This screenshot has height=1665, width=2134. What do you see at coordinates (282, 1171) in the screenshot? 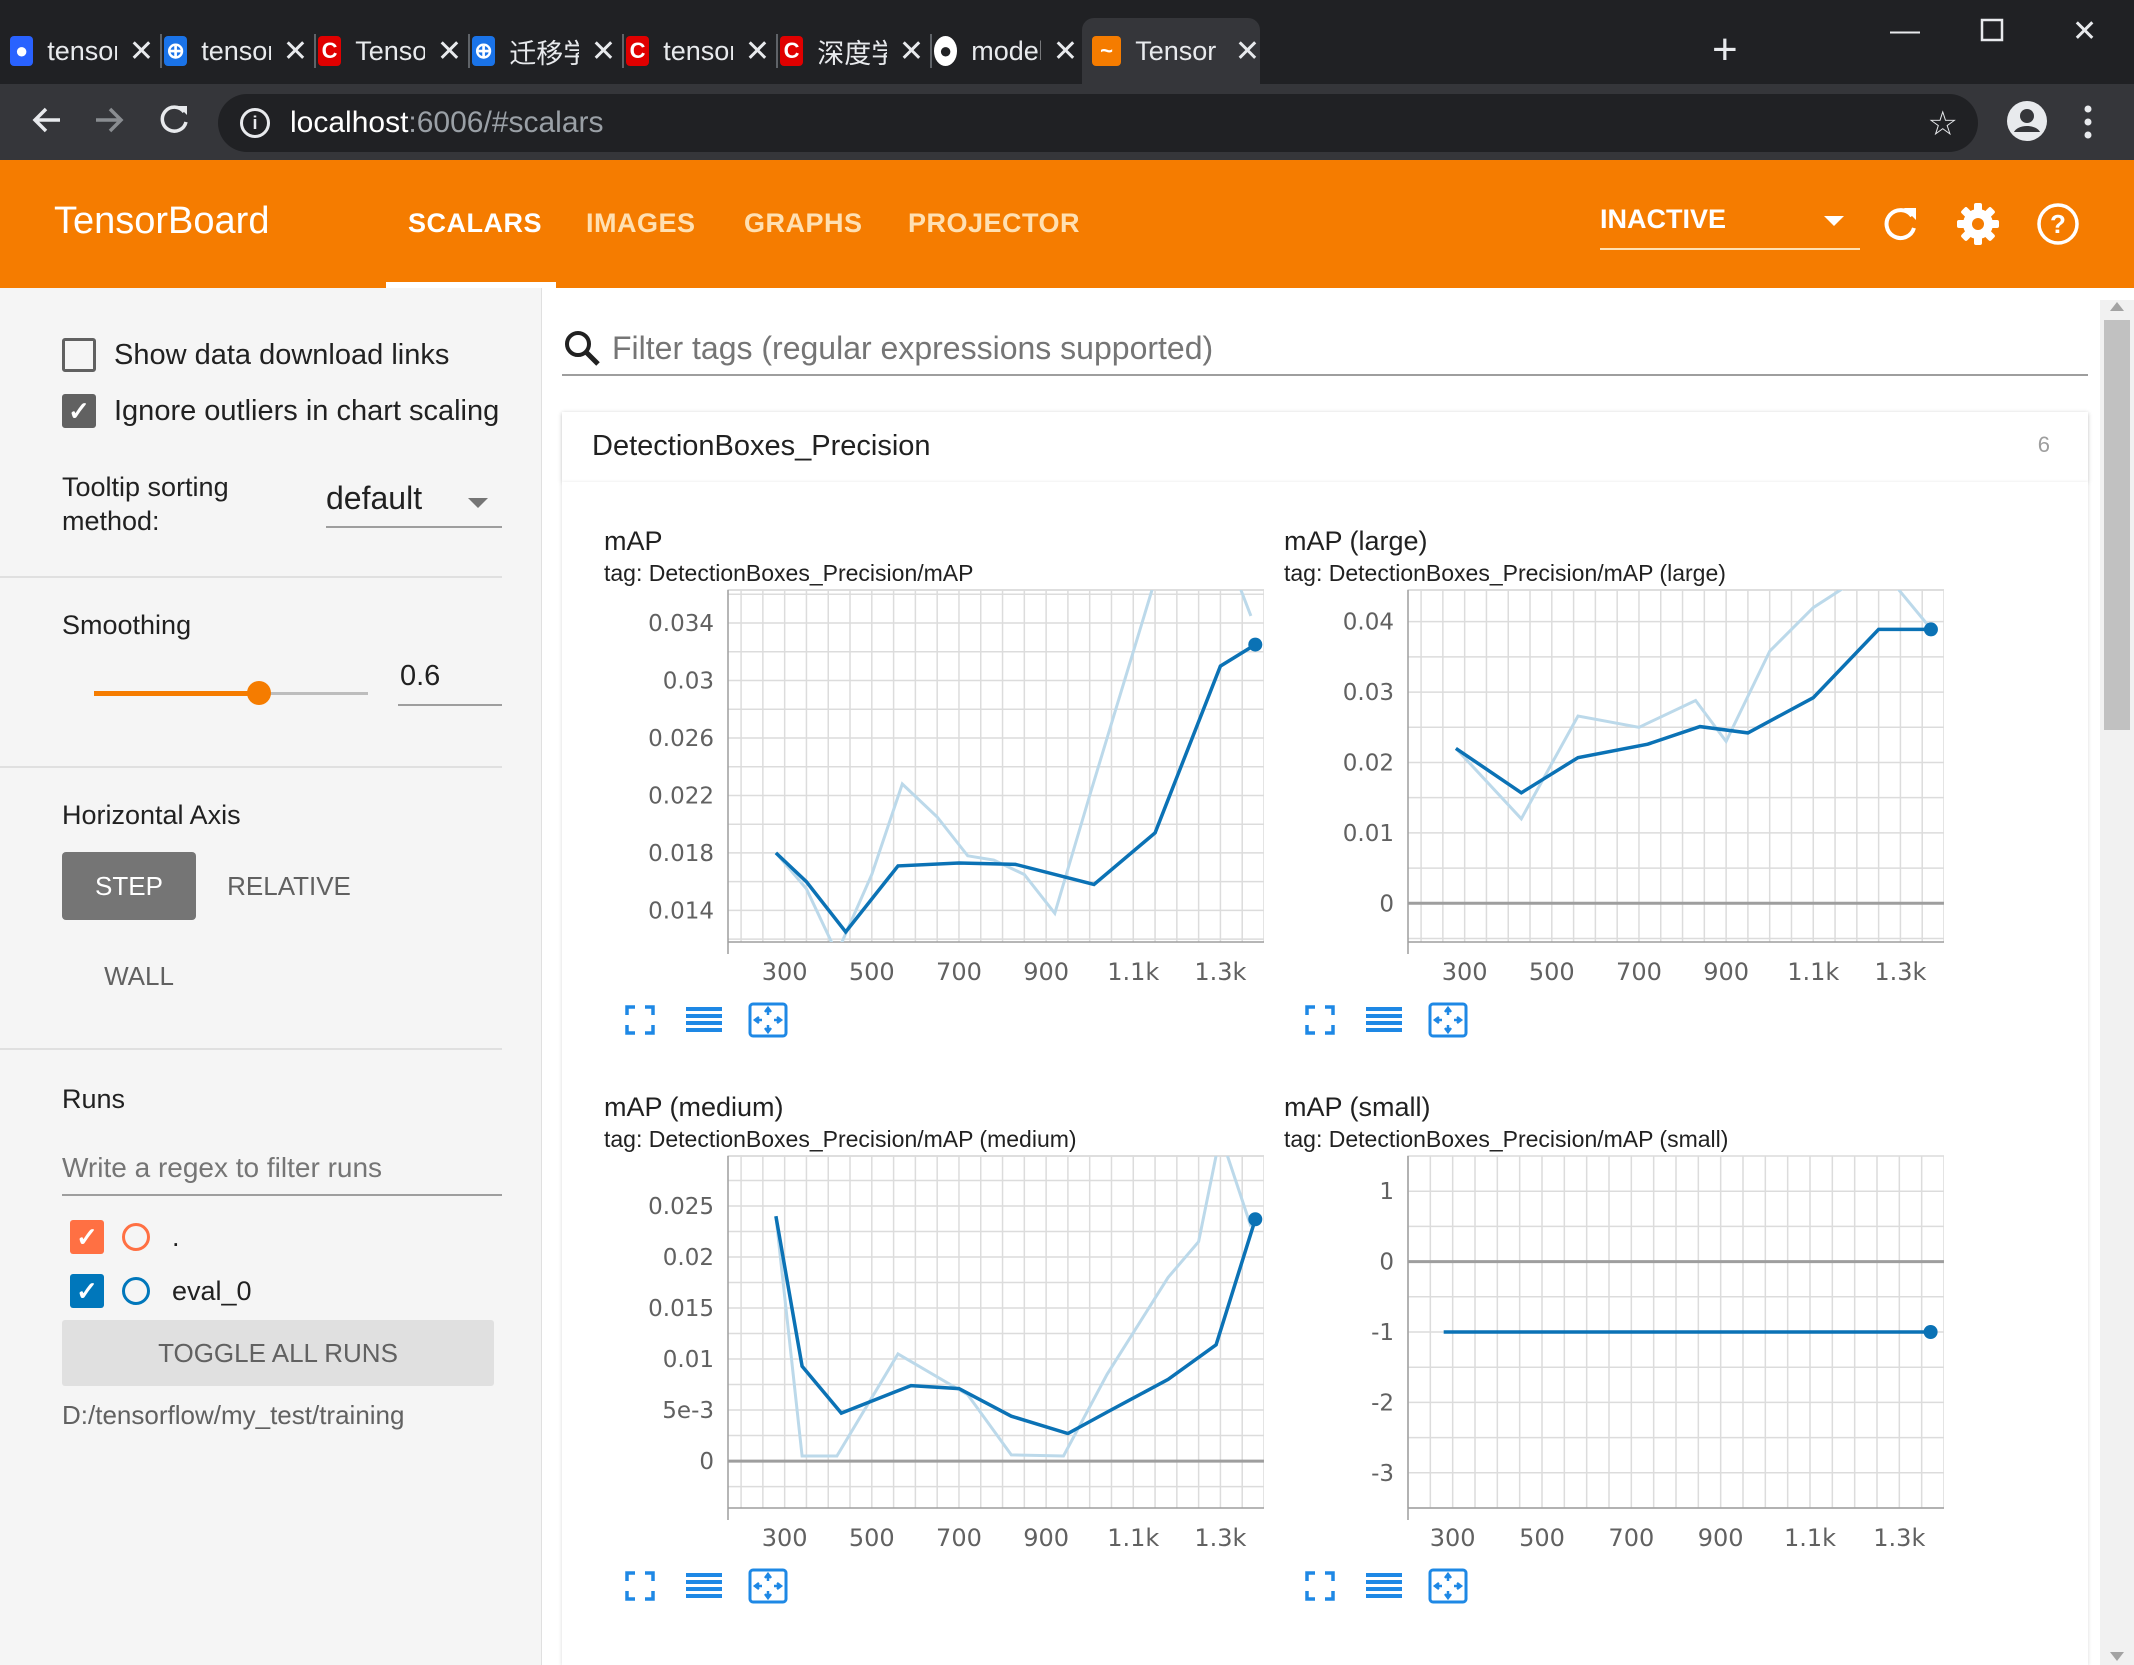
I see `runs-filter-input: Write a regex to filter runs` at bounding box center [282, 1171].